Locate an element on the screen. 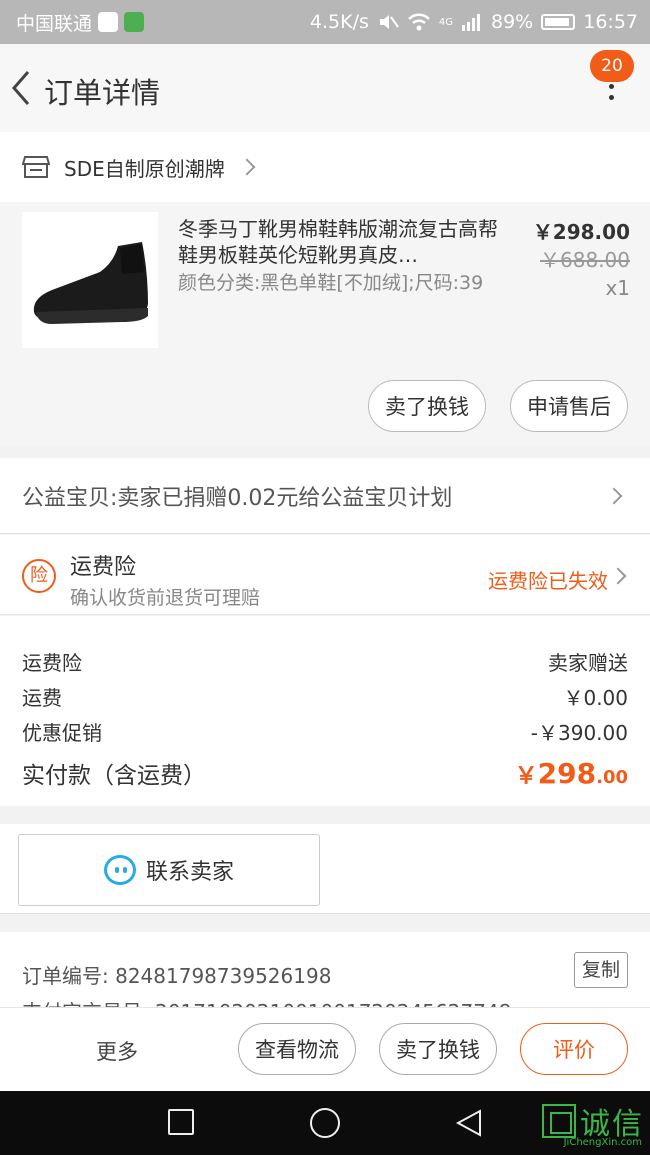 Image resolution: width=650 pixels, height=1155 pixels. chevron-left-icon is located at coordinates (21, 88).